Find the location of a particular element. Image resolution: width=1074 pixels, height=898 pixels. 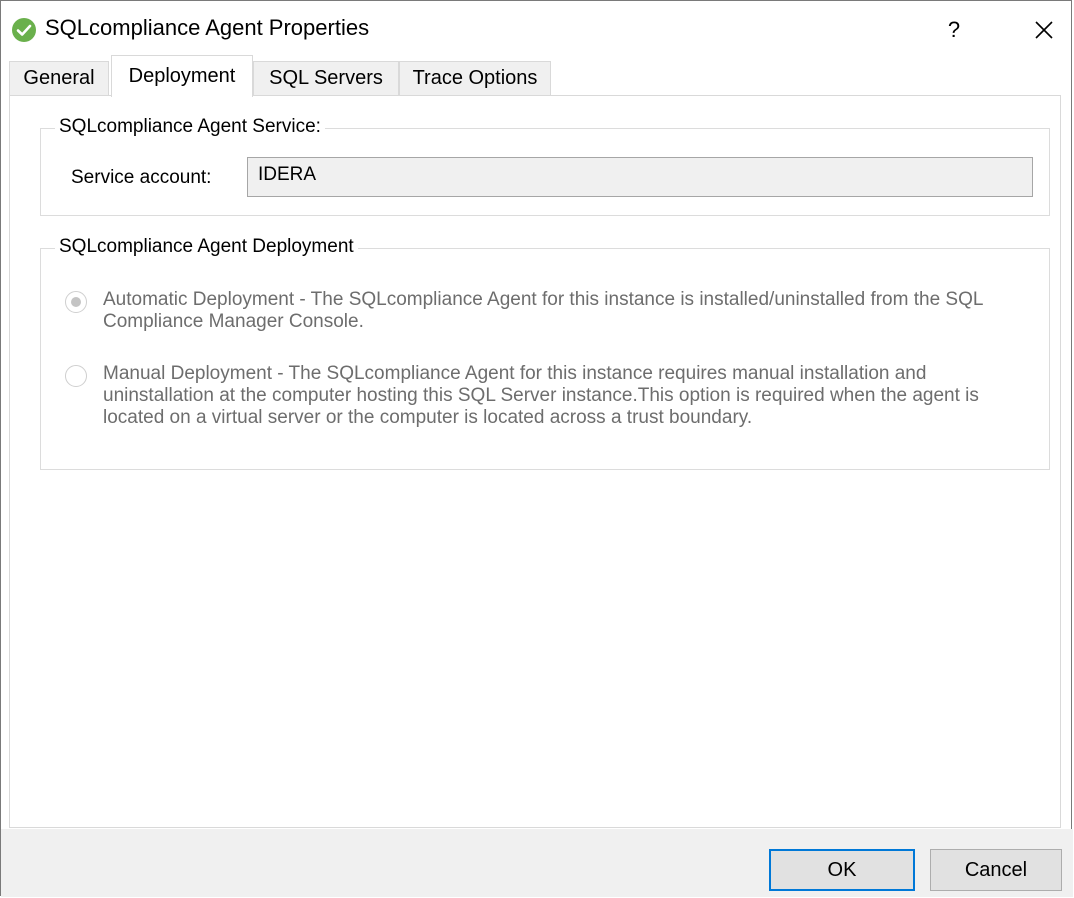

automatic-deployment-radio is located at coordinates (76, 302).